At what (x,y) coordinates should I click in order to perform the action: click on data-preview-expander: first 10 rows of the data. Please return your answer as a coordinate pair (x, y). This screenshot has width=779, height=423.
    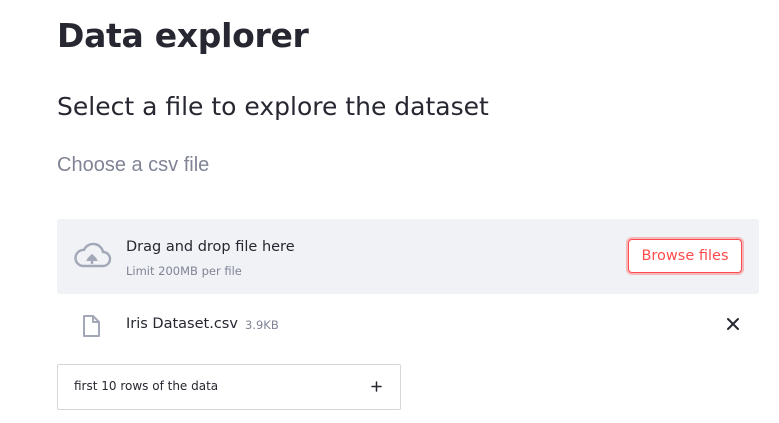
    Looking at the image, I should click on (229, 387).